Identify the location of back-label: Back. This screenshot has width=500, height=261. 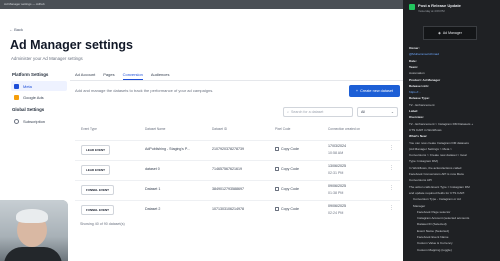
(19, 29).